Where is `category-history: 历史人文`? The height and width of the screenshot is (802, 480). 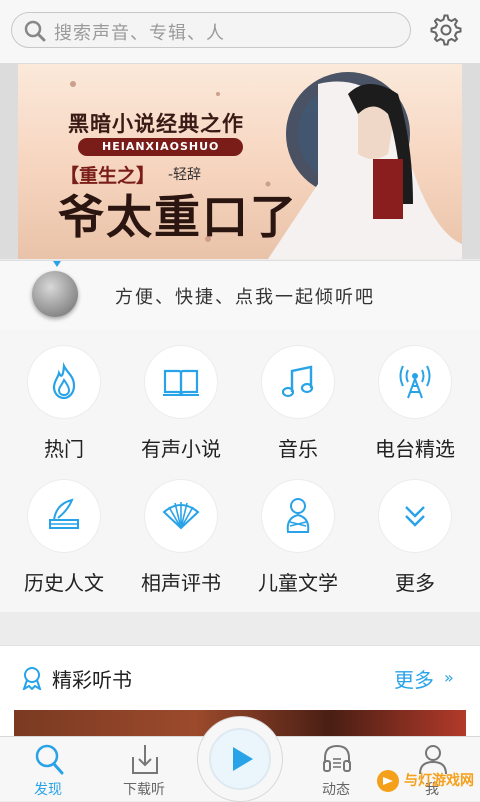
category-history: 历史人文 is located at coordinates (64, 529).